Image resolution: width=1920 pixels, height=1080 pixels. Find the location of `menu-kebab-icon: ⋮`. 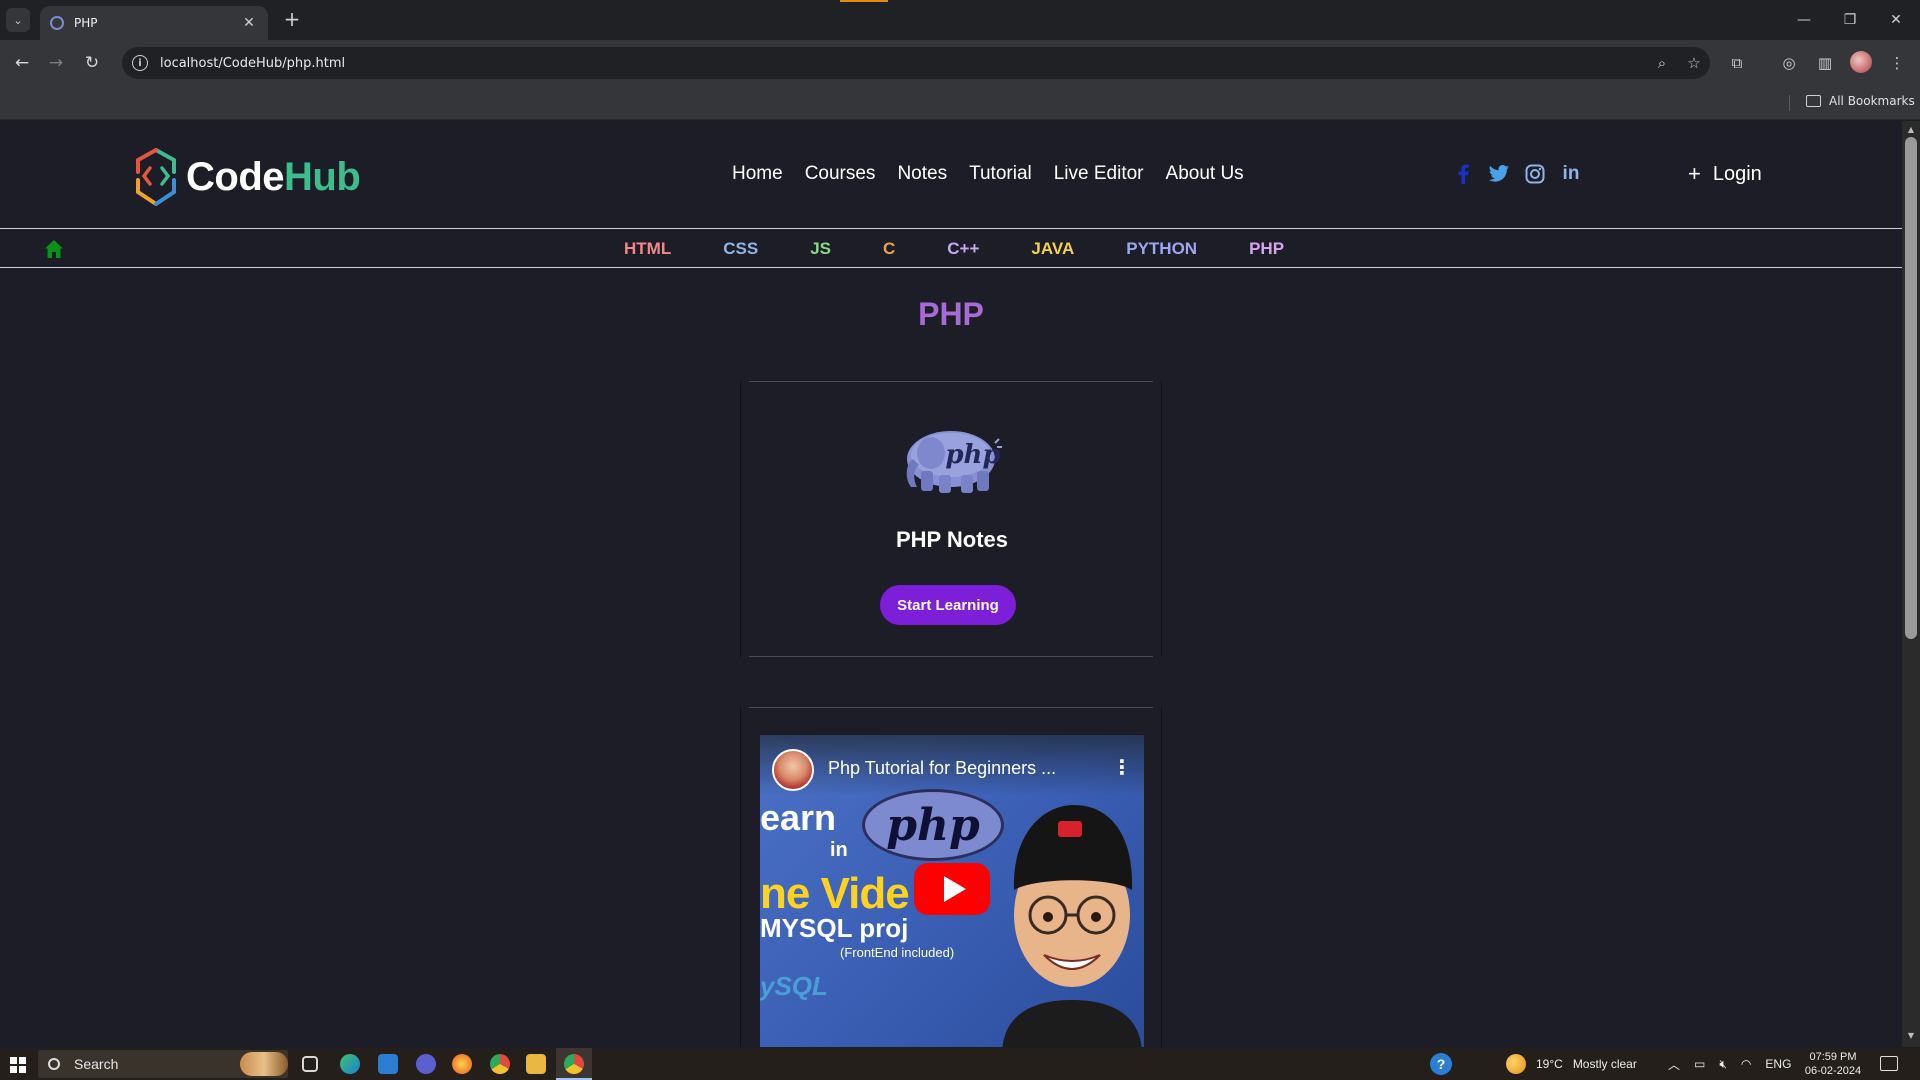

menu-kebab-icon: ⋮ is located at coordinates (1897, 63).